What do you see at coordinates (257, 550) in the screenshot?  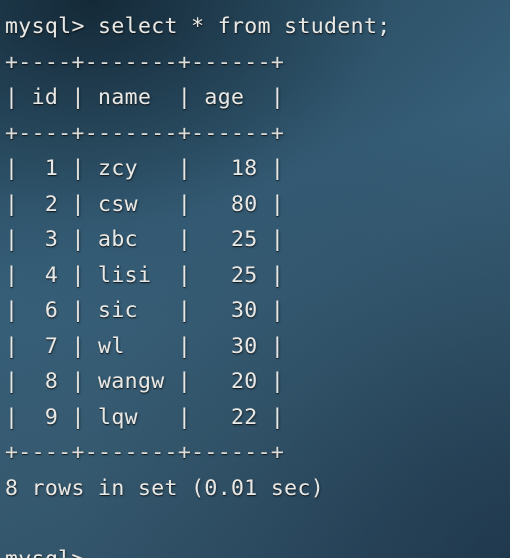 I see `prompt-line: mysql>` at bounding box center [257, 550].